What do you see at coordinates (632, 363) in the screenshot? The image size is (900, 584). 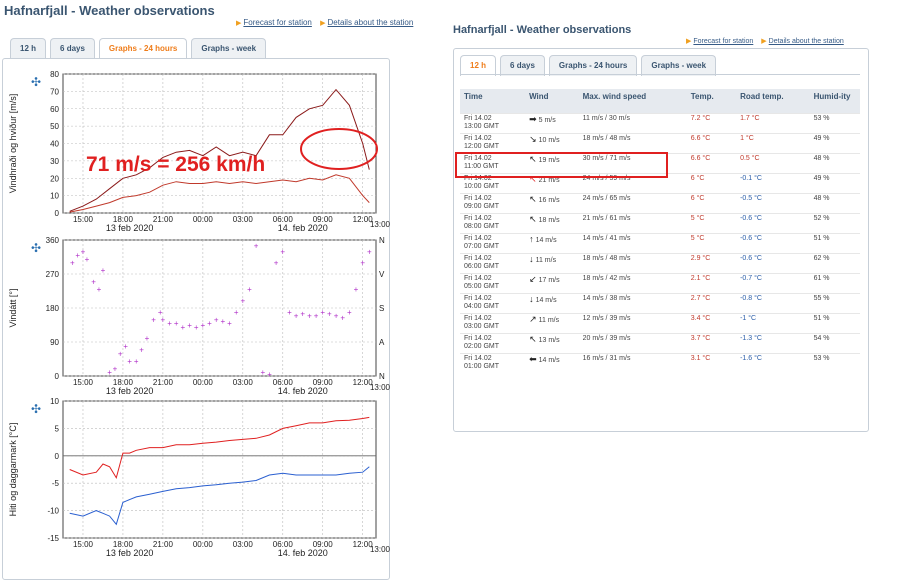 I see `max-wind-cell: 16 m/s / 31 m/s` at bounding box center [632, 363].